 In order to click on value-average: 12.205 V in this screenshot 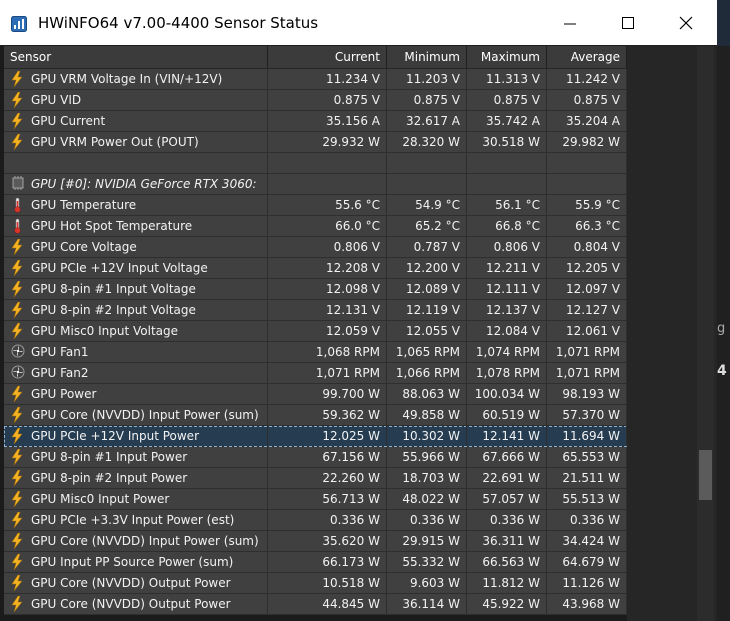, I will do `click(587, 268)`.